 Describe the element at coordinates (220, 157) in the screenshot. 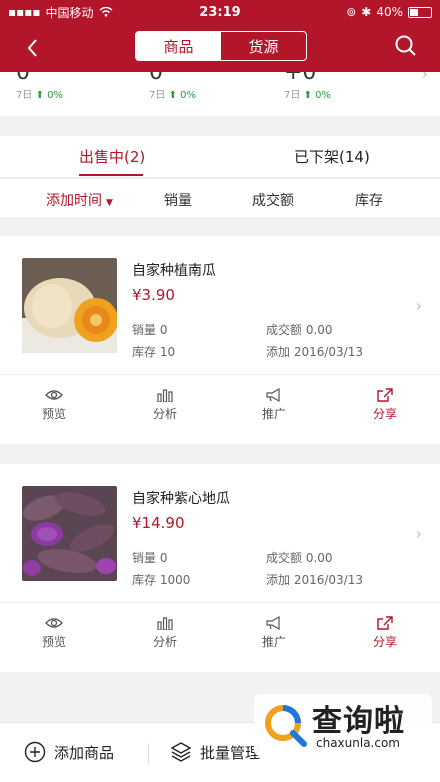

I see `listing-tabs: 出售中(2) 已下架(14)` at that location.